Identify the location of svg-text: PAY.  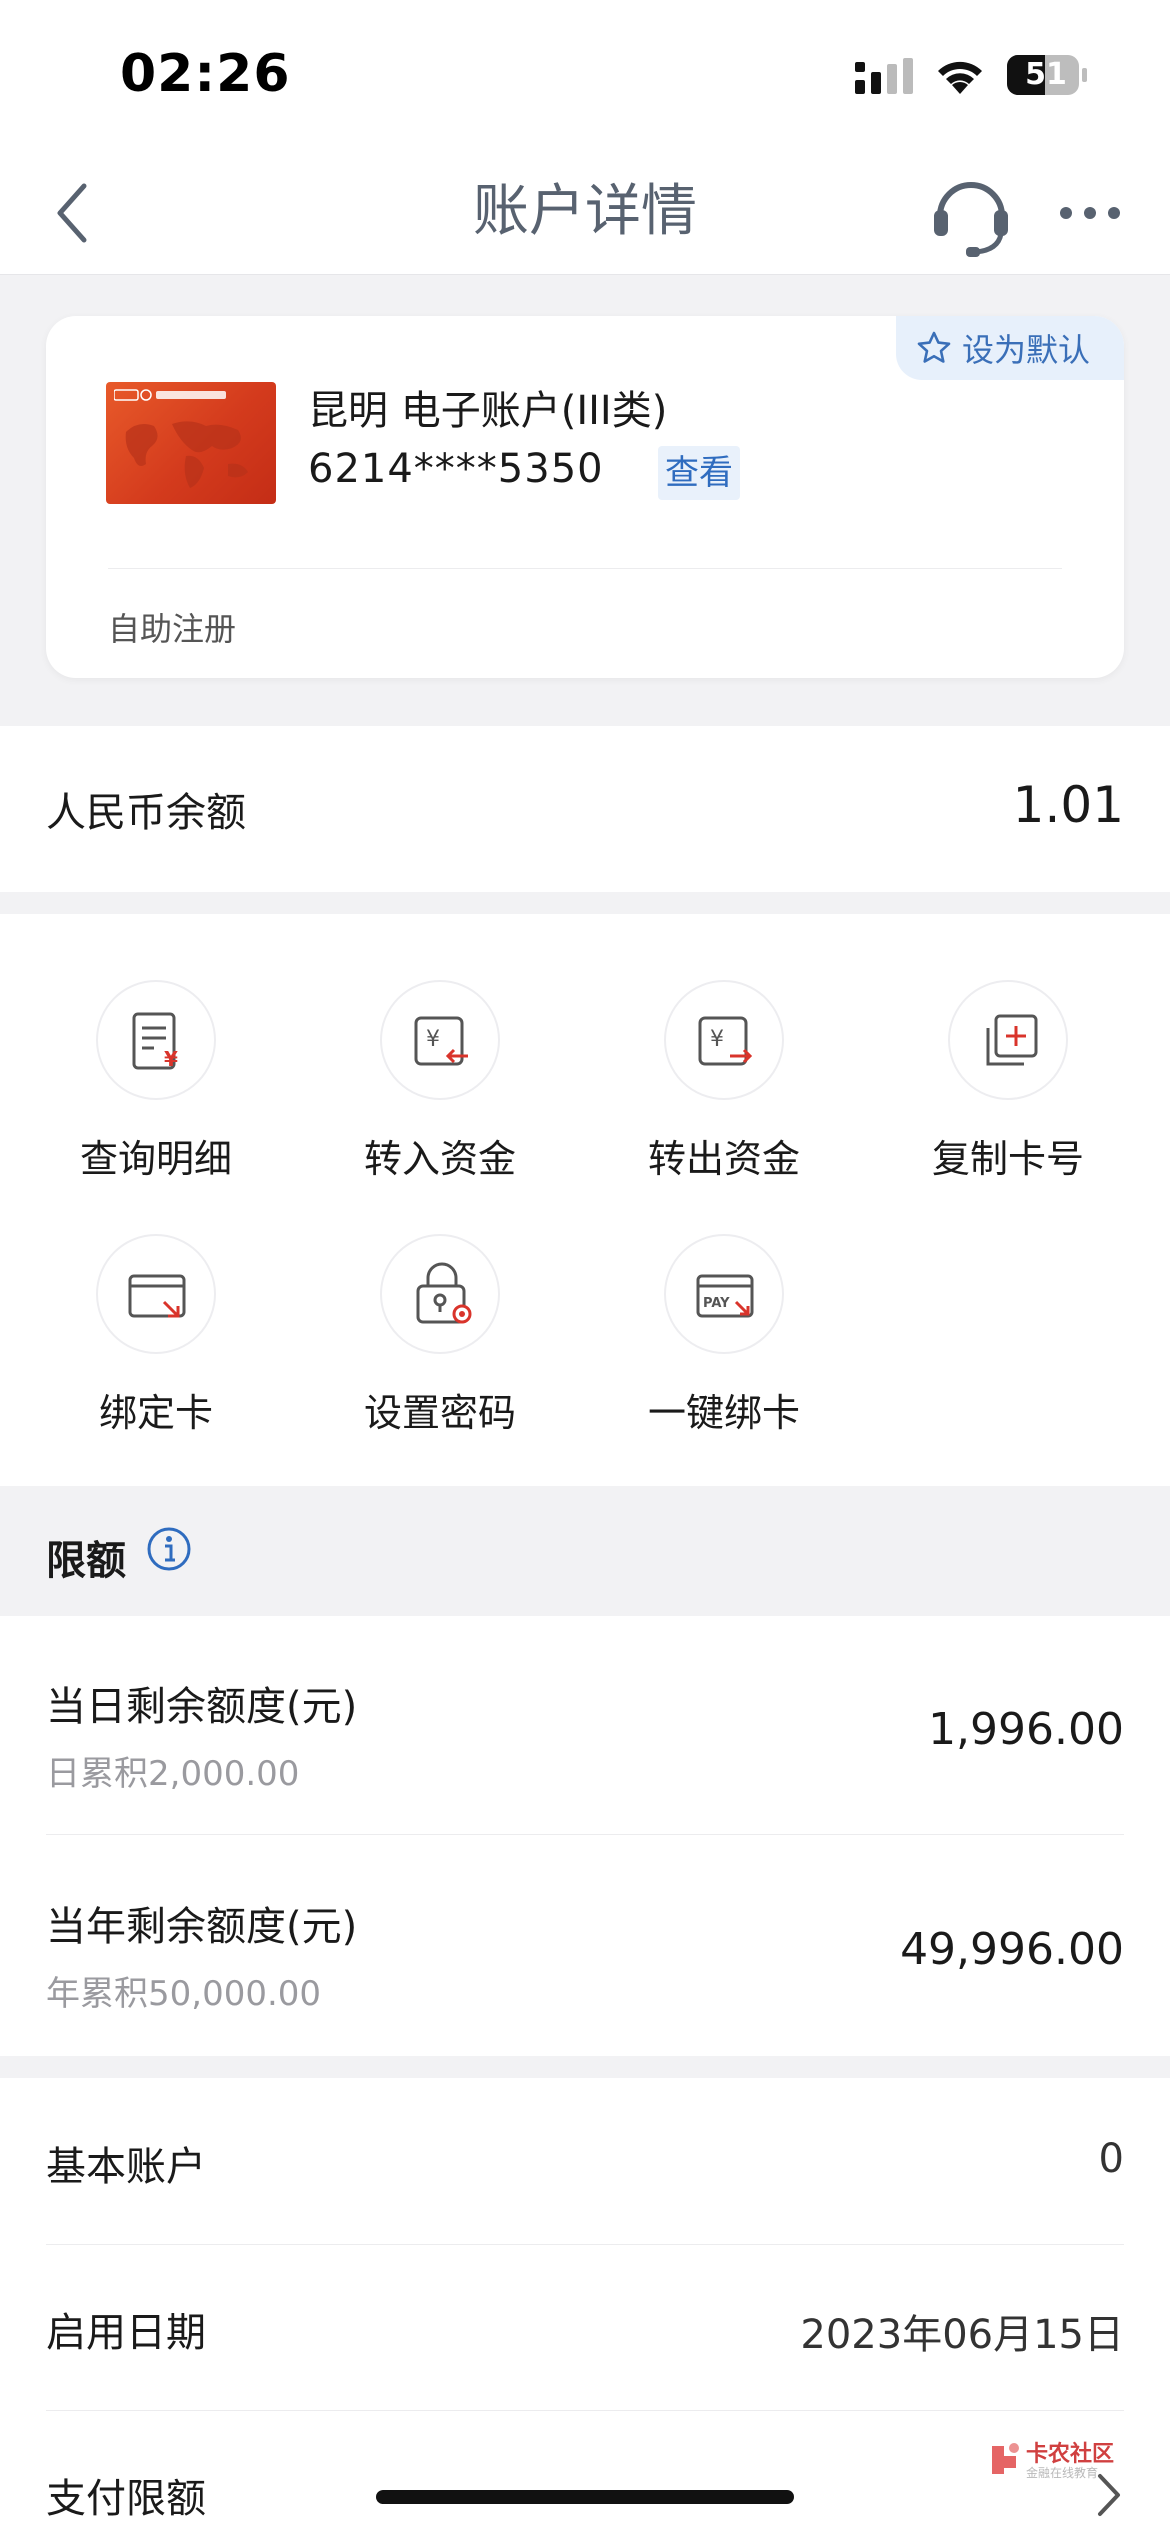
(716, 1303).